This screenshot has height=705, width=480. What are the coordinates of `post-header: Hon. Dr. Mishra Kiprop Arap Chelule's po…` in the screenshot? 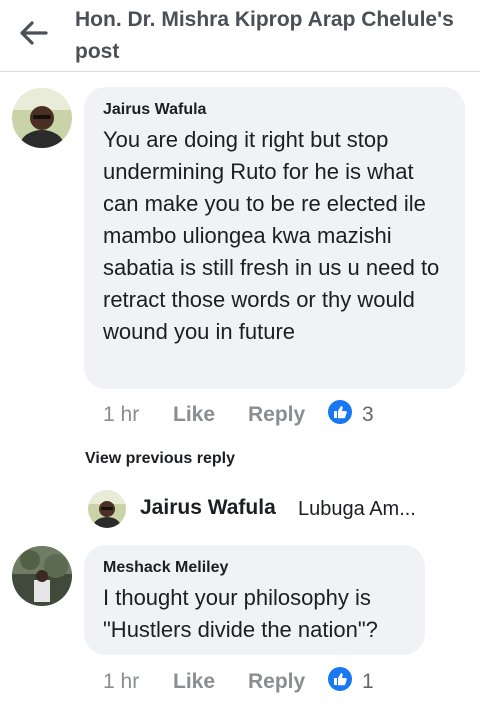 It's located at (240, 36).